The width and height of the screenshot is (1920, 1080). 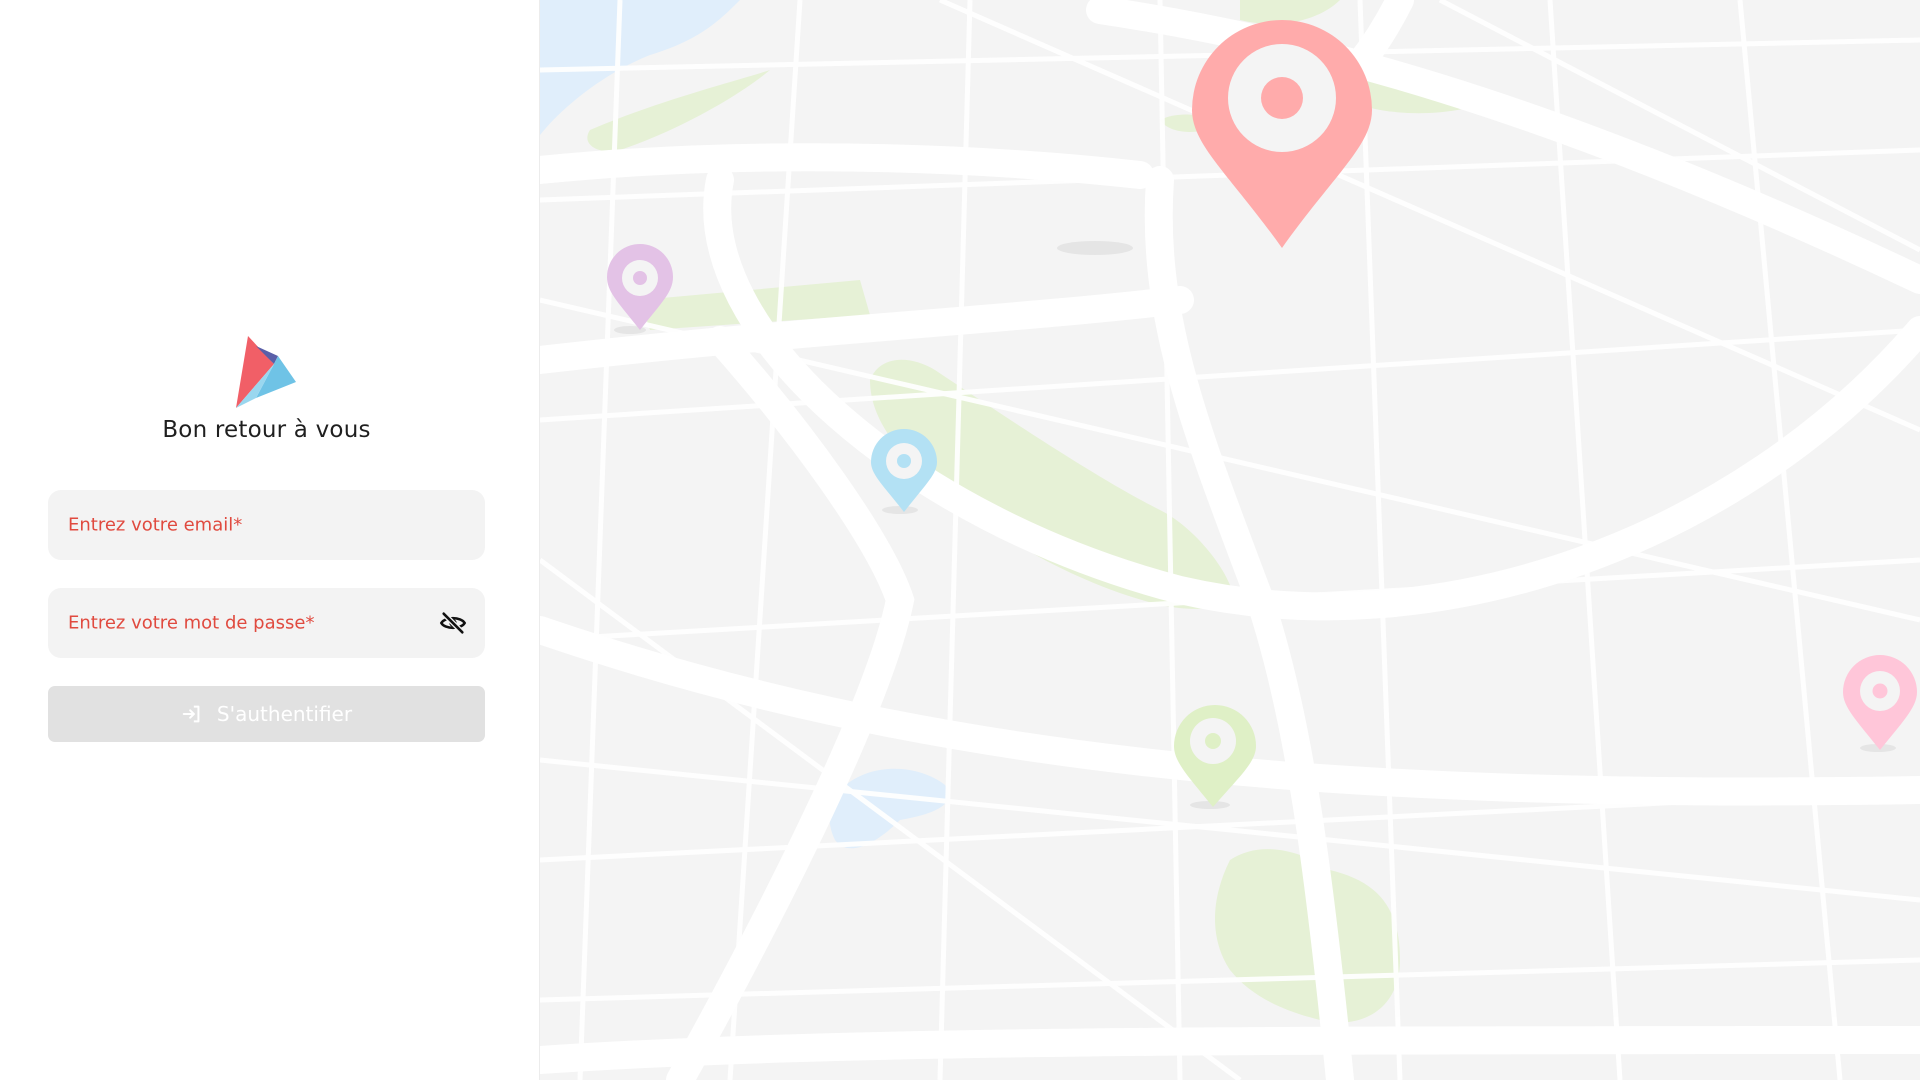 I want to click on login-icon, so click(x=192, y=714).